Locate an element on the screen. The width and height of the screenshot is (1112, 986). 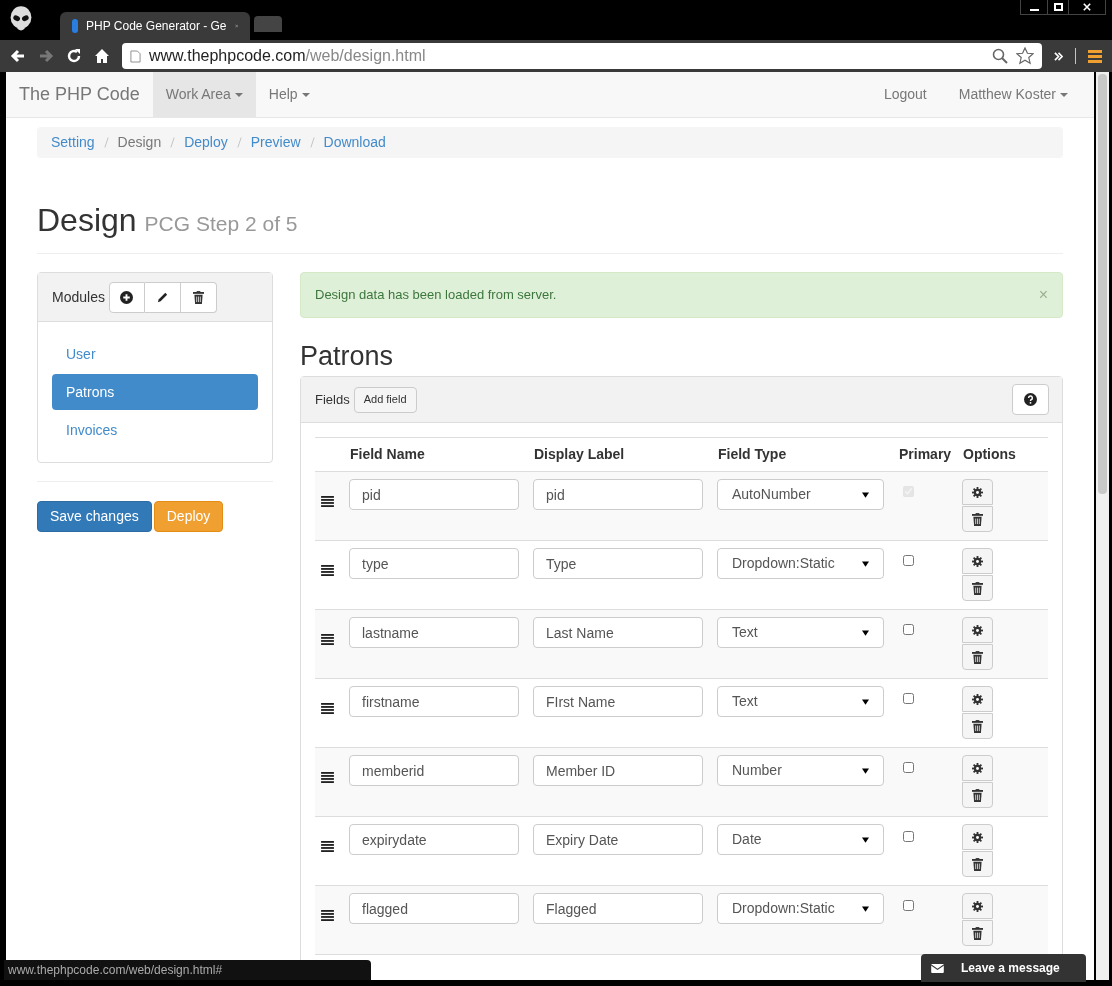
field-name-input: flagged is located at coordinates (434, 908).